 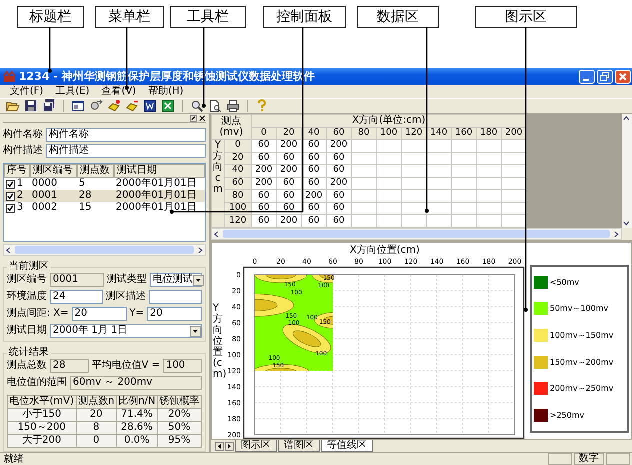 What do you see at coordinates (176, 280) in the screenshot?
I see `dropdown: 电位测试` at bounding box center [176, 280].